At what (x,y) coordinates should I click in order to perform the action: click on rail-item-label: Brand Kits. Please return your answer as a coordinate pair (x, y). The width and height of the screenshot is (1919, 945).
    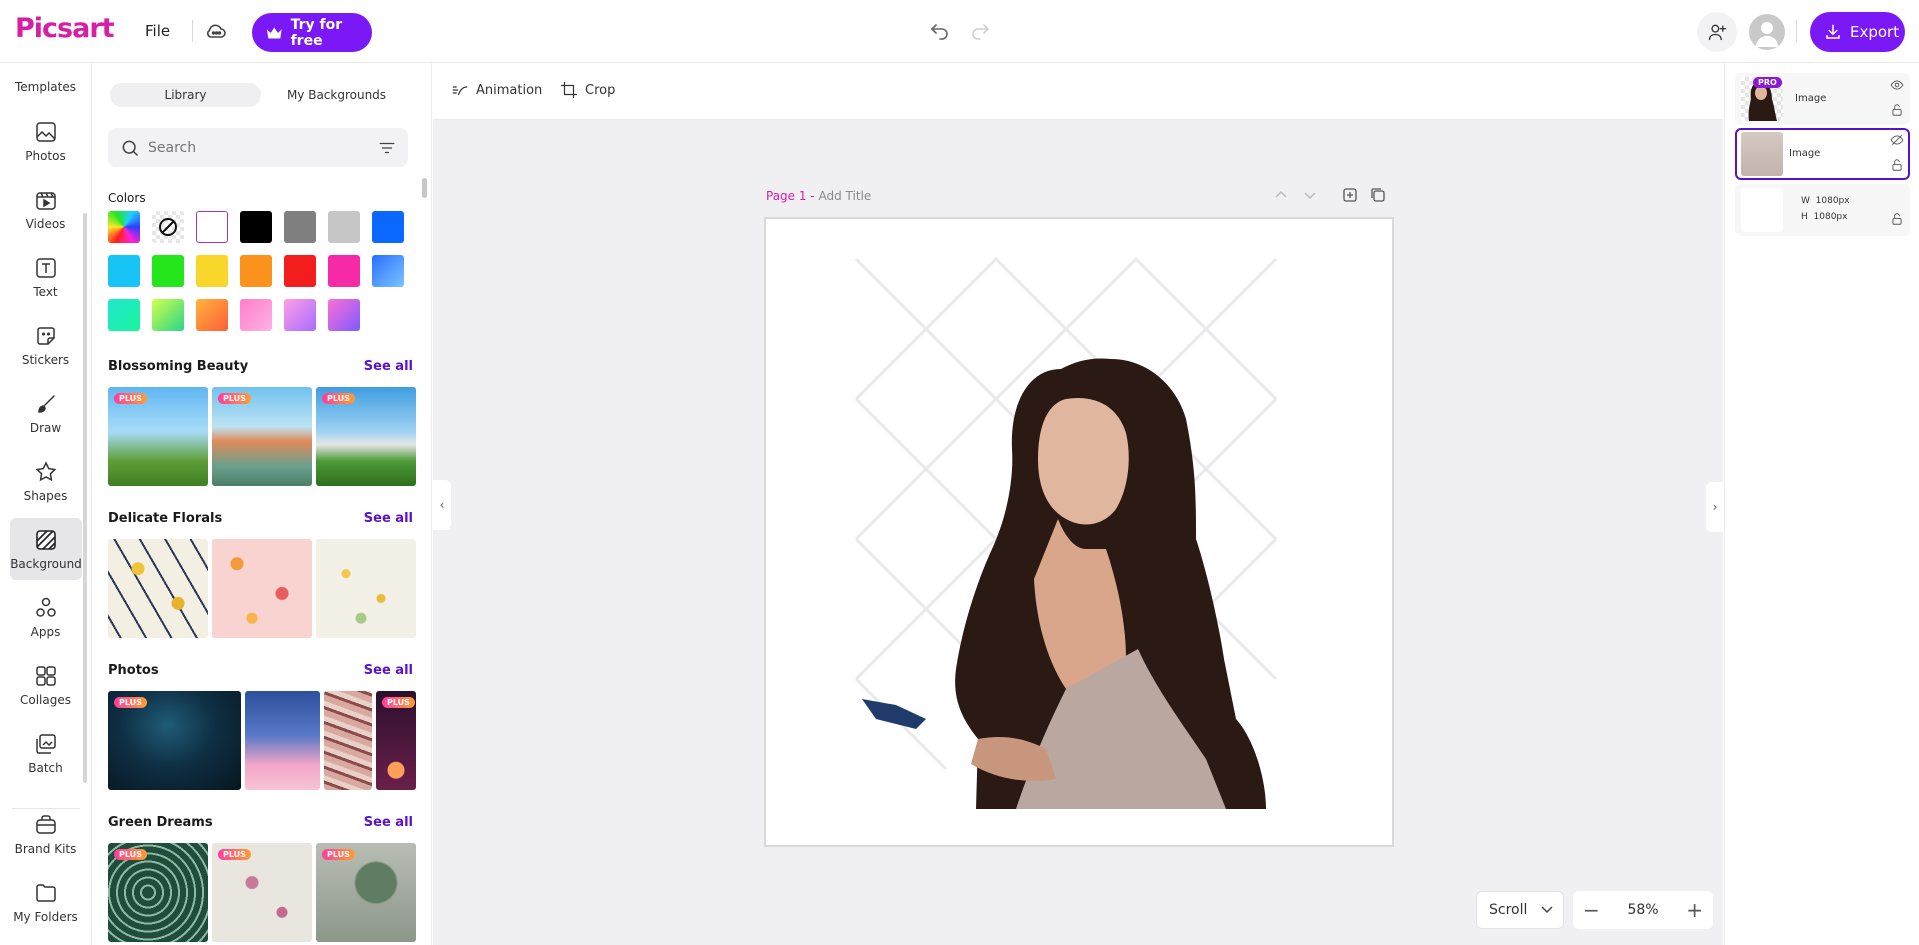
    Looking at the image, I should click on (45, 848).